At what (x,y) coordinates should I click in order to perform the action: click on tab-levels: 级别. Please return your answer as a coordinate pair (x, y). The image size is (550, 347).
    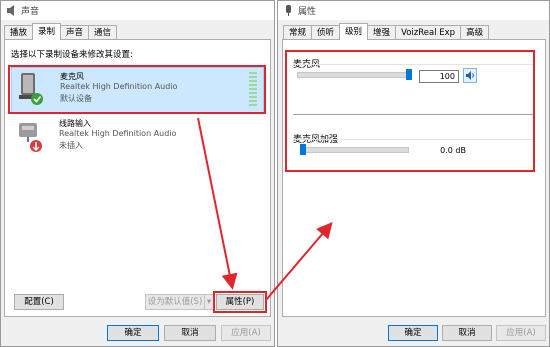
    Looking at the image, I should click on (354, 31).